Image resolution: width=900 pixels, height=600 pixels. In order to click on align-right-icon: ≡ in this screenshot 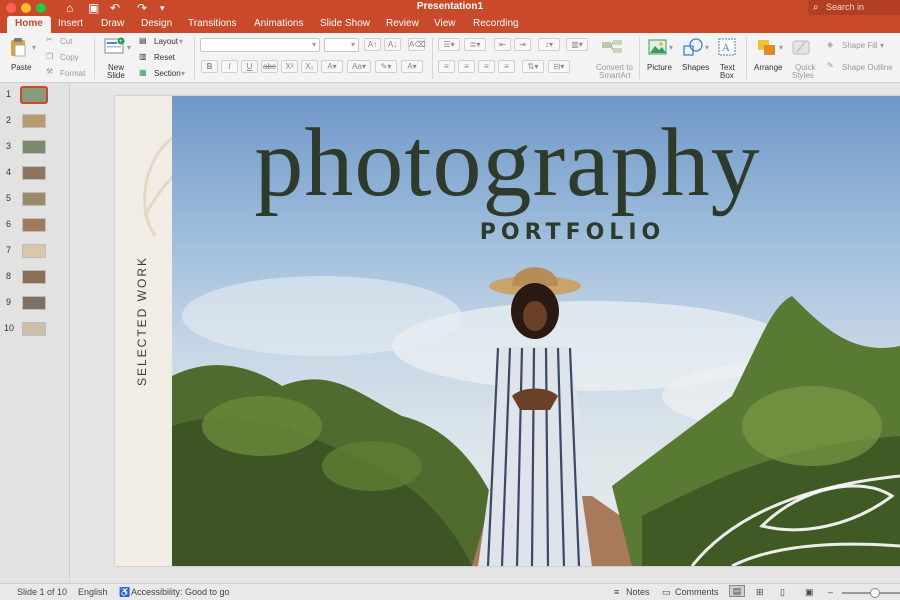, I will do `click(486, 66)`.